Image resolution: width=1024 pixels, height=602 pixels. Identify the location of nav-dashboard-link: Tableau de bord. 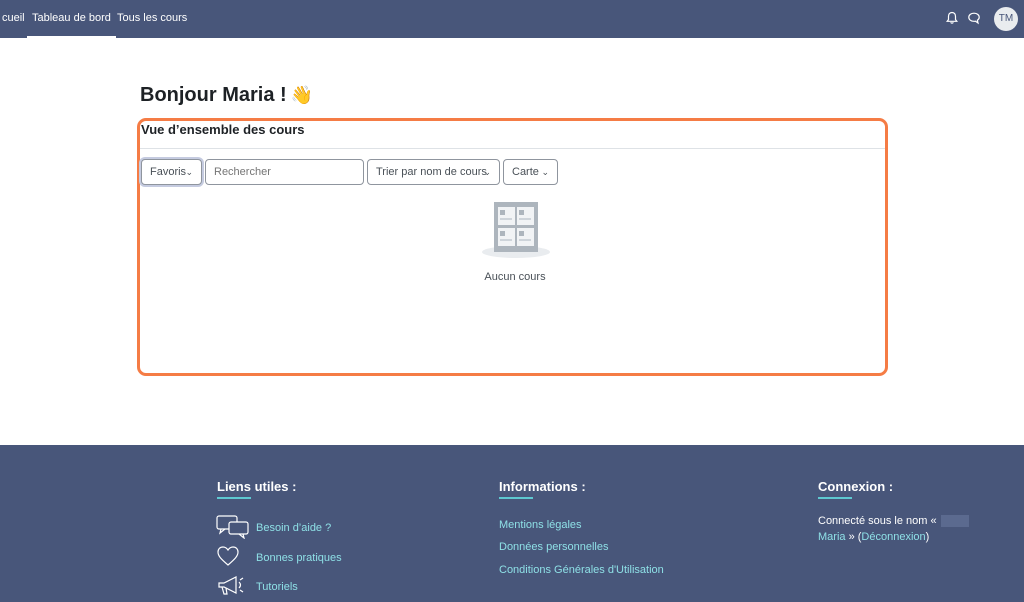
(71, 19).